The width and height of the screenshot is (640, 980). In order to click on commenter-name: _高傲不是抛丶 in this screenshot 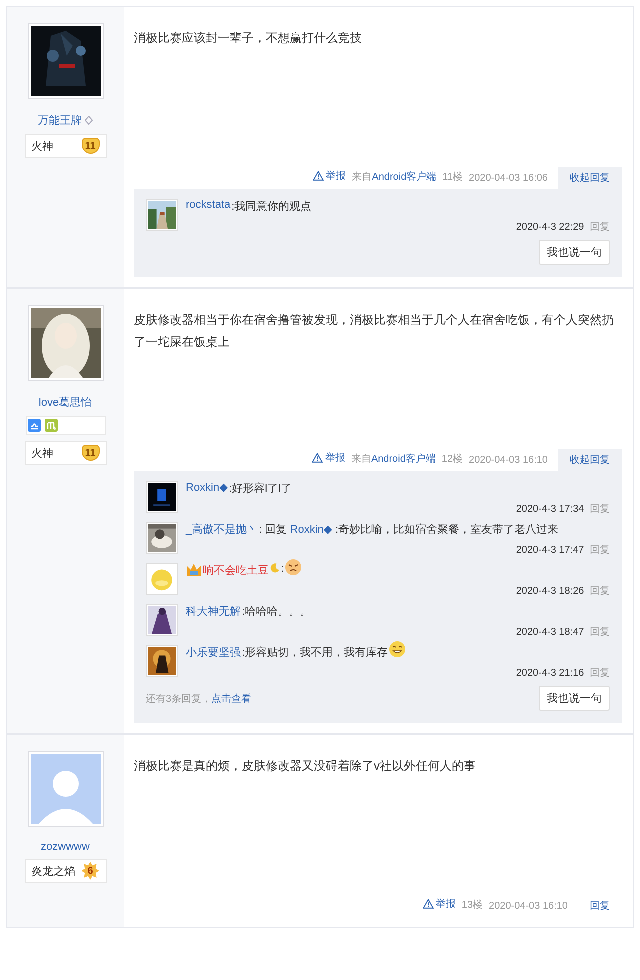, I will do `click(222, 529)`.